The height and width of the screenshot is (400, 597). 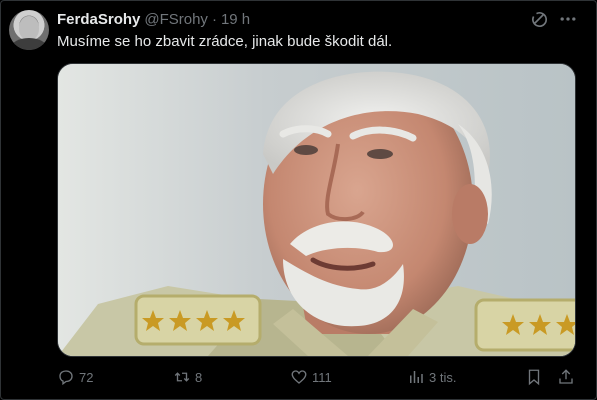 What do you see at coordinates (86, 377) in the screenshot?
I see `reply-count: 72` at bounding box center [86, 377].